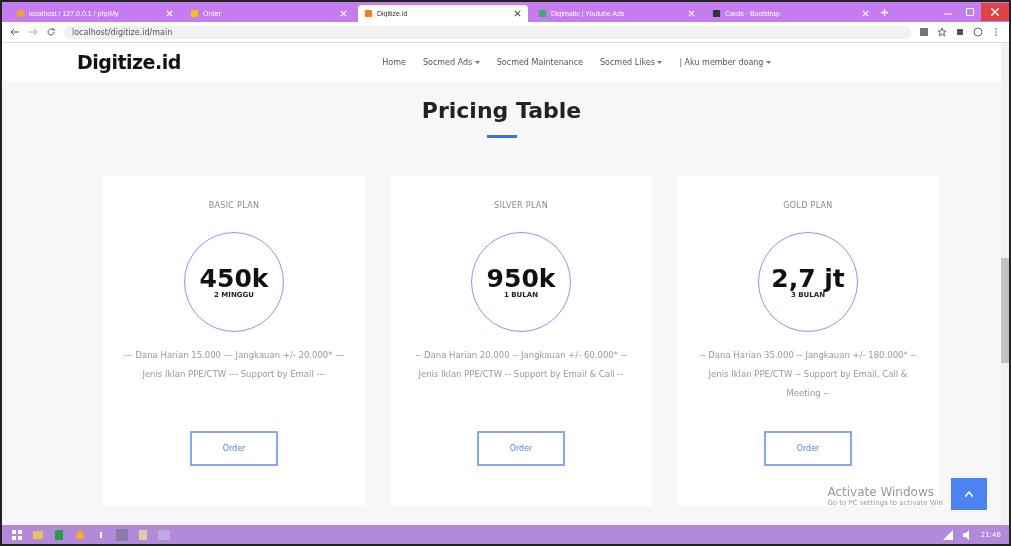 The height and width of the screenshot is (546, 1011). I want to click on title-underline, so click(501, 136).